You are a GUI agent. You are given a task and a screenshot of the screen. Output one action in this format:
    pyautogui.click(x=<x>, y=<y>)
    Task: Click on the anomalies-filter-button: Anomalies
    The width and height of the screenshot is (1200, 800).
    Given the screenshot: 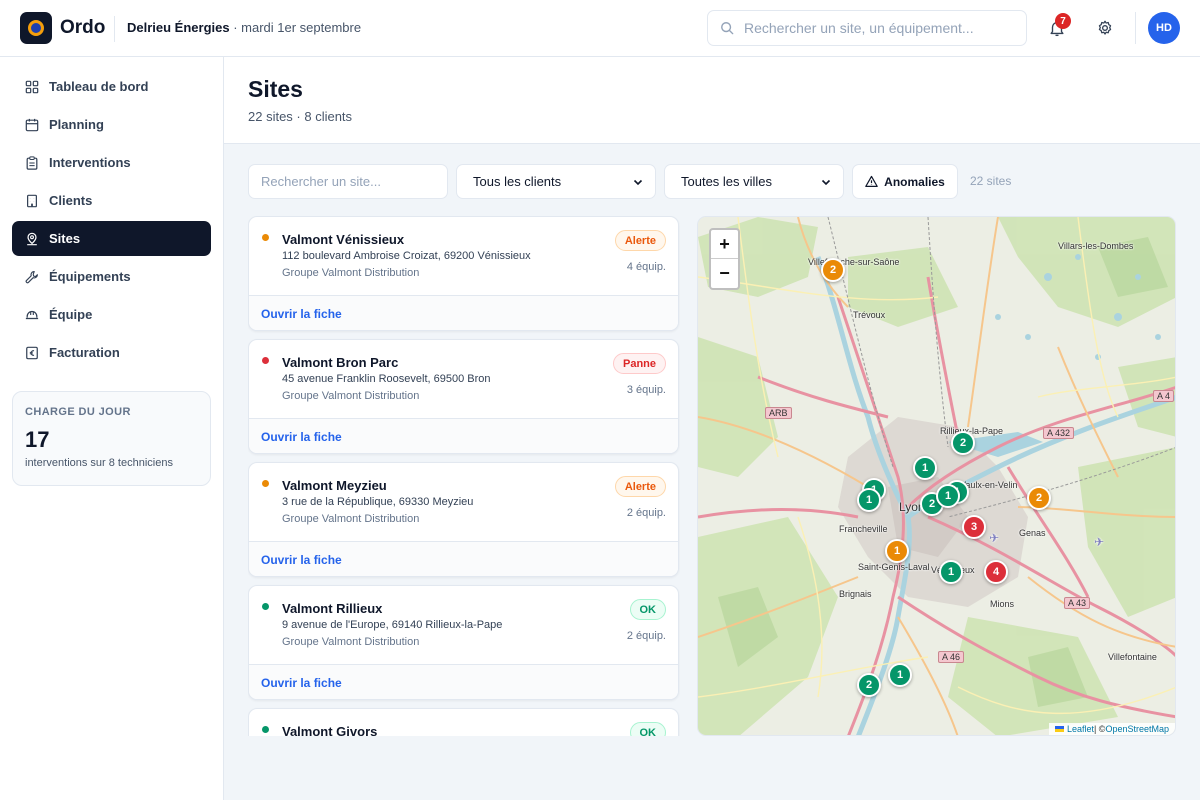 What is the action you would take?
    pyautogui.click(x=905, y=181)
    